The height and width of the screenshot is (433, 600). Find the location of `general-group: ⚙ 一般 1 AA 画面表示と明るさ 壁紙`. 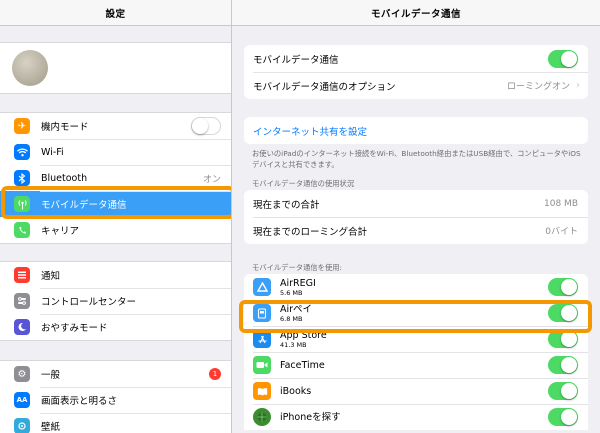

general-group: ⚙ 一般 1 AA 画面表示と明るさ 壁紙 is located at coordinates (115, 396).